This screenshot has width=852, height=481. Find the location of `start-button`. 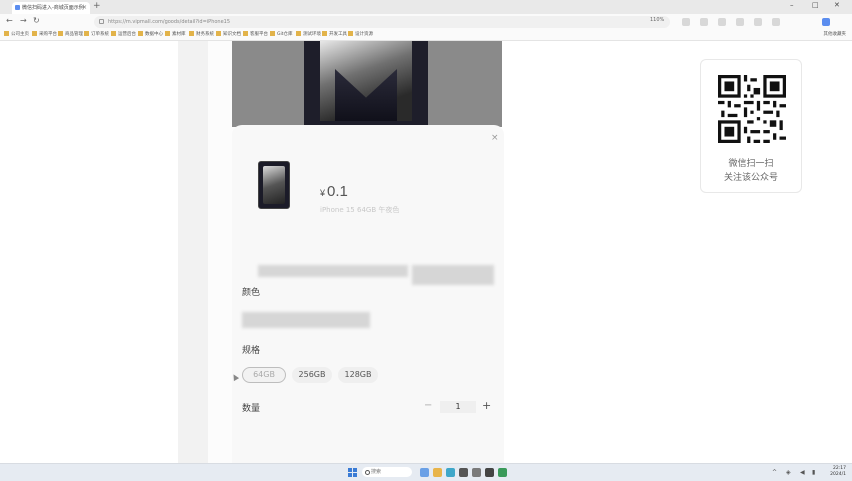

start-button is located at coordinates (352, 472).